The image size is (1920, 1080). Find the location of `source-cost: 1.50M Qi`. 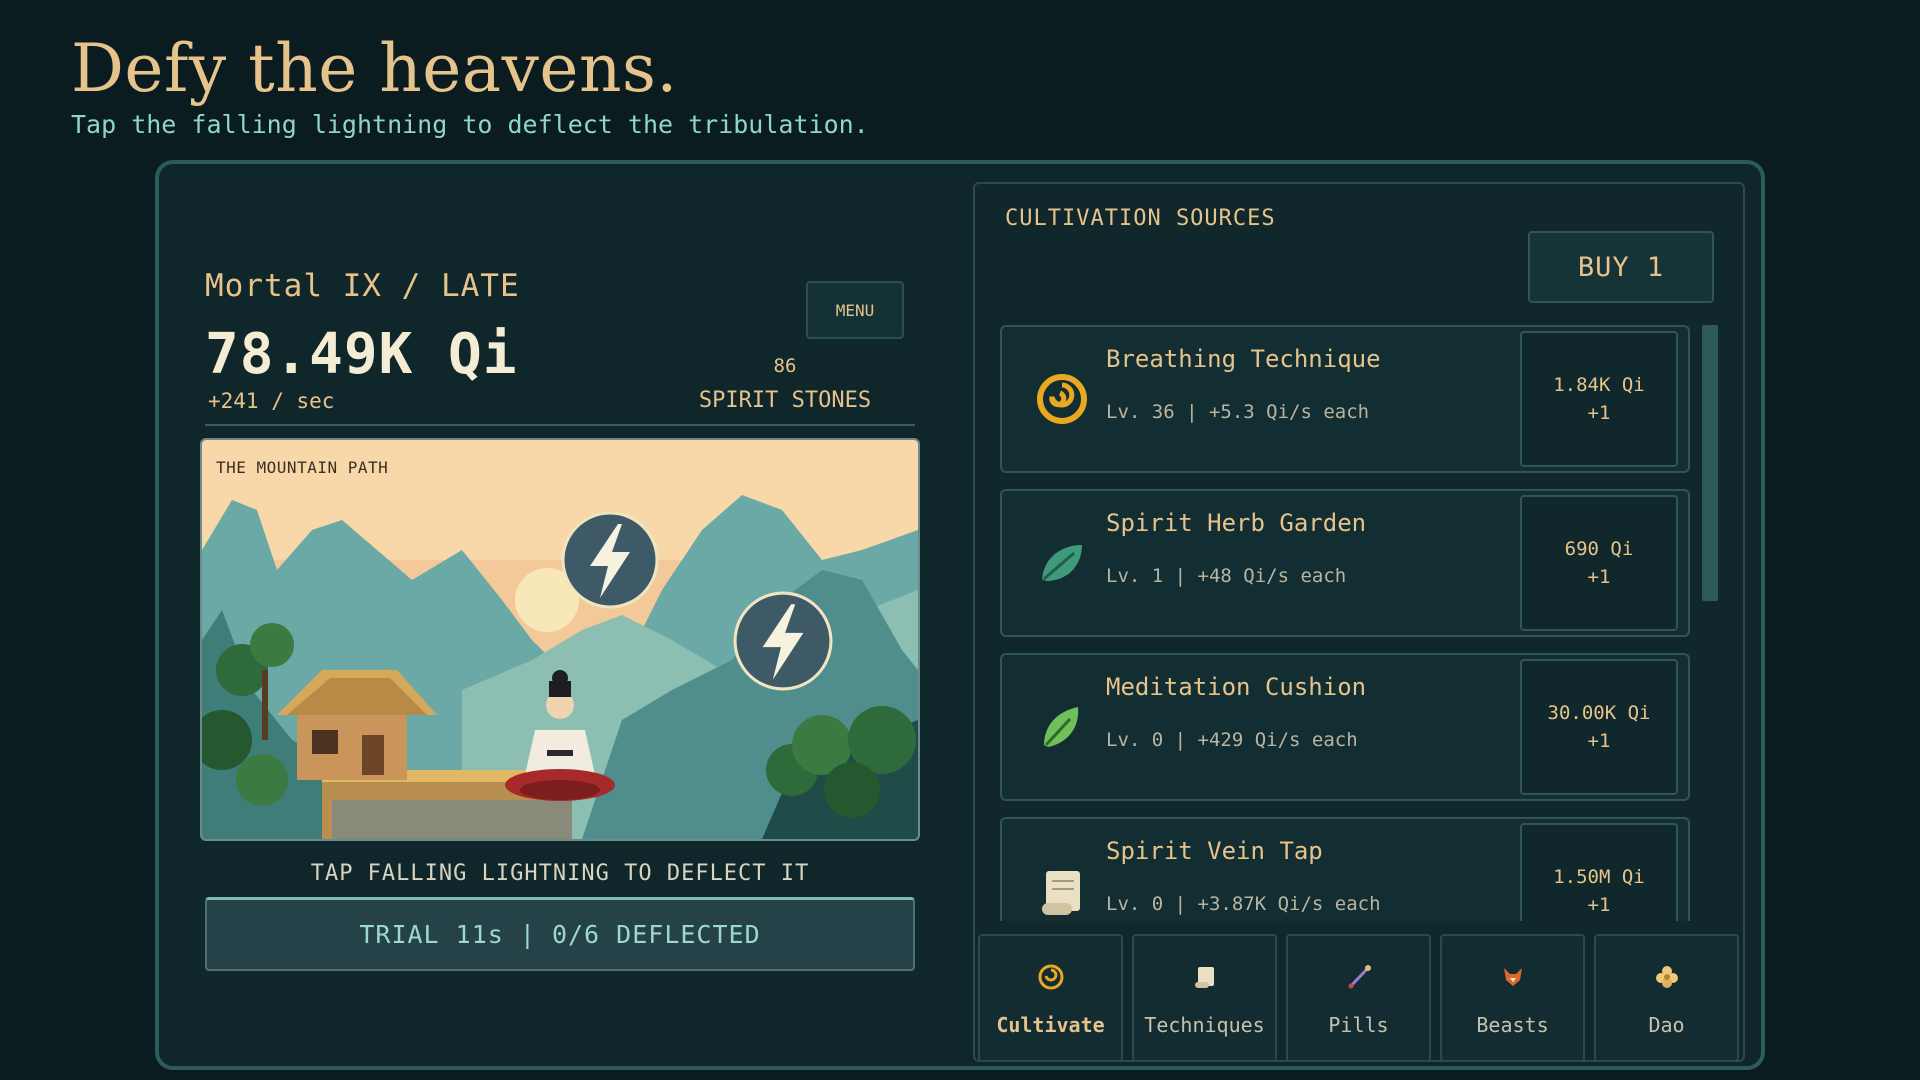

source-cost: 1.50M Qi is located at coordinates (1599, 877).